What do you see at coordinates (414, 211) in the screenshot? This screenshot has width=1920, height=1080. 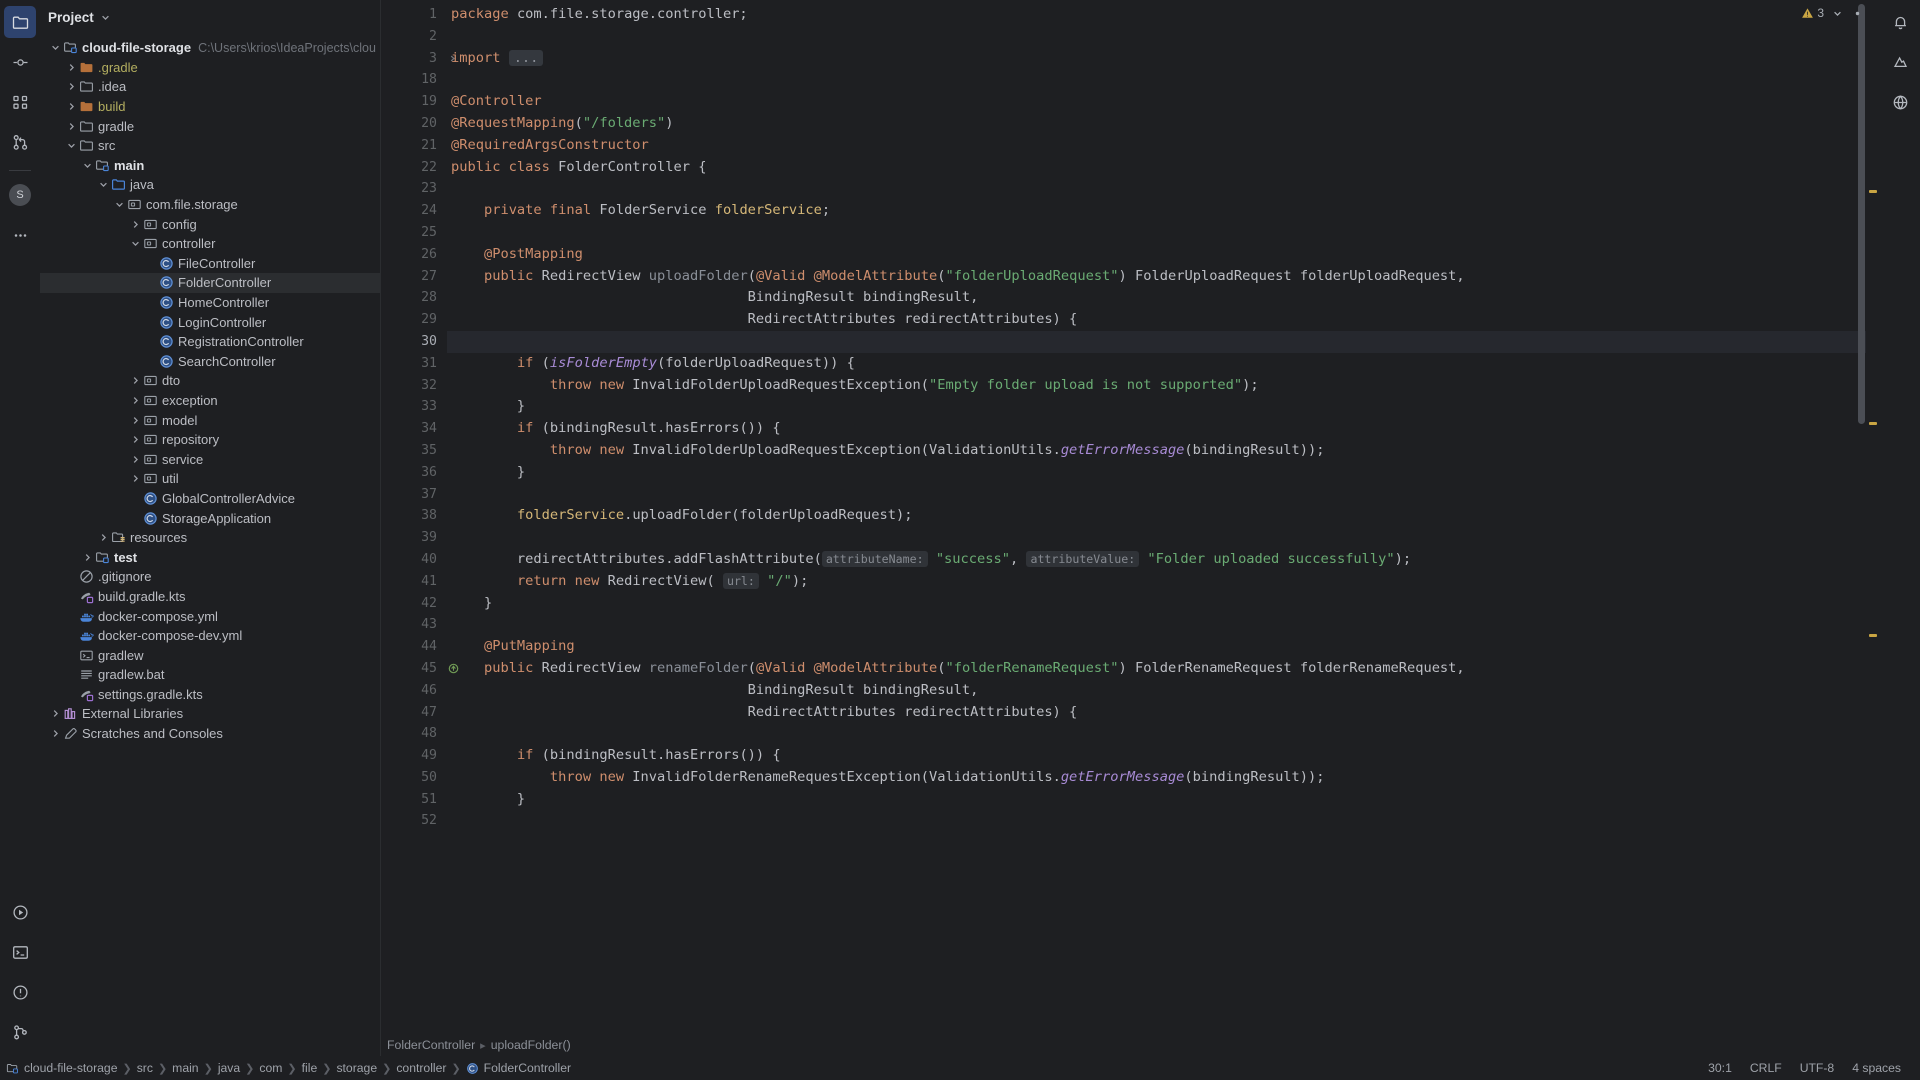 I see `line-number: 24` at bounding box center [414, 211].